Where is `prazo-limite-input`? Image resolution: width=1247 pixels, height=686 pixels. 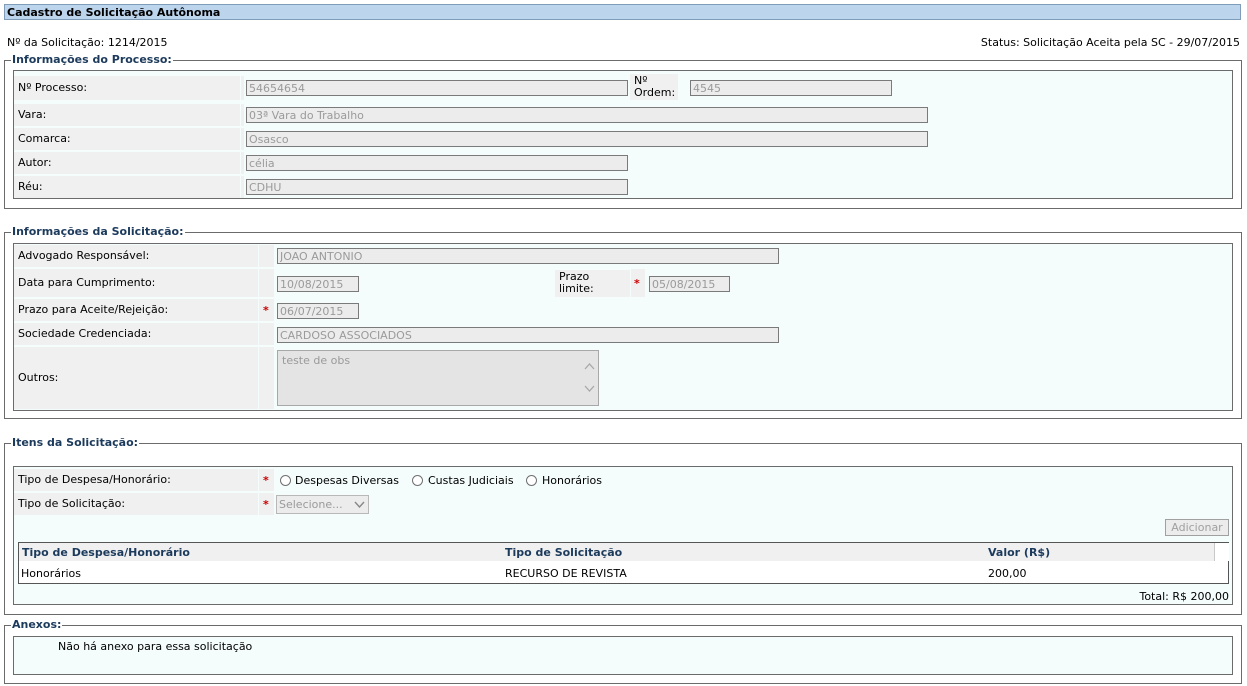
prazo-limite-input is located at coordinates (689, 284).